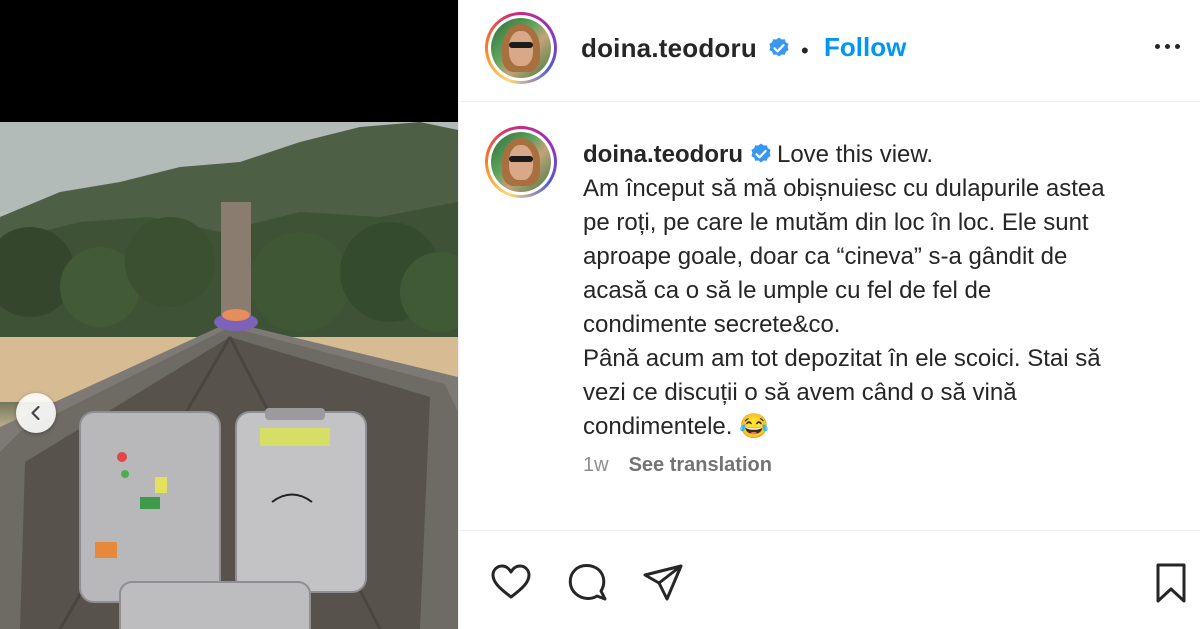  What do you see at coordinates (1170, 46) in the screenshot?
I see `more-options-icon` at bounding box center [1170, 46].